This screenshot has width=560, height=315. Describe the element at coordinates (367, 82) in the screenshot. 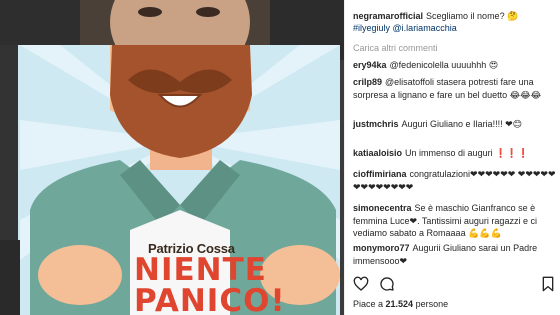

I see `comment-username: crilp89` at that location.